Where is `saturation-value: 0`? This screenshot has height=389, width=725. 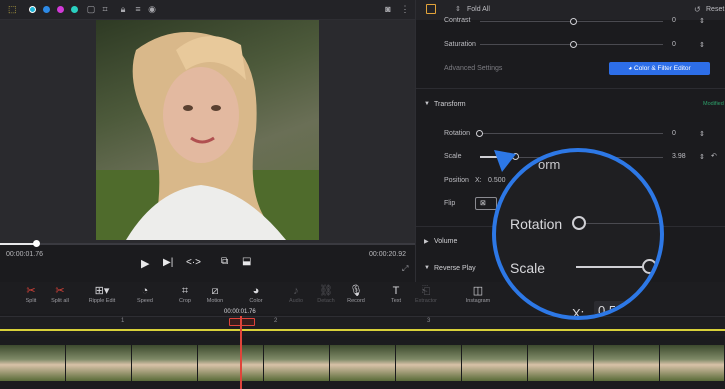 saturation-value: 0 is located at coordinates (674, 44).